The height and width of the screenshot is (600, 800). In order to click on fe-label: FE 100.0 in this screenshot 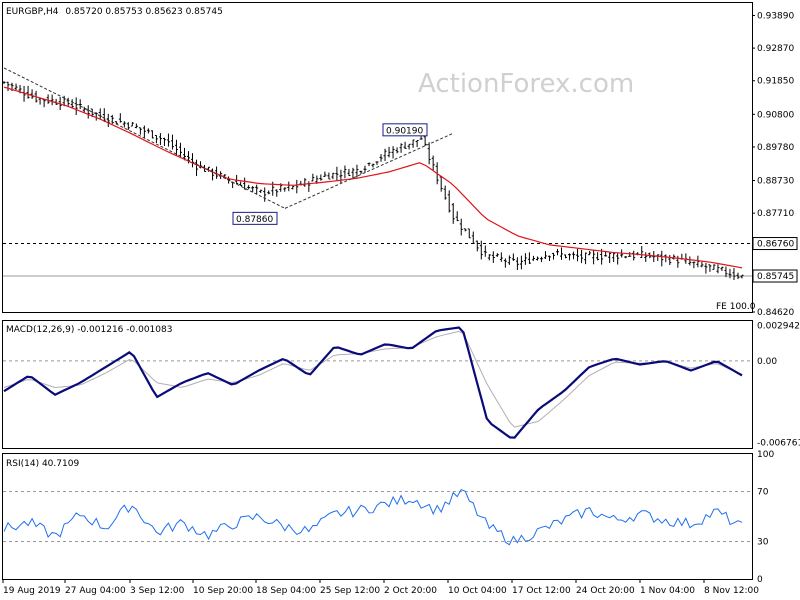, I will do `click(736, 307)`.